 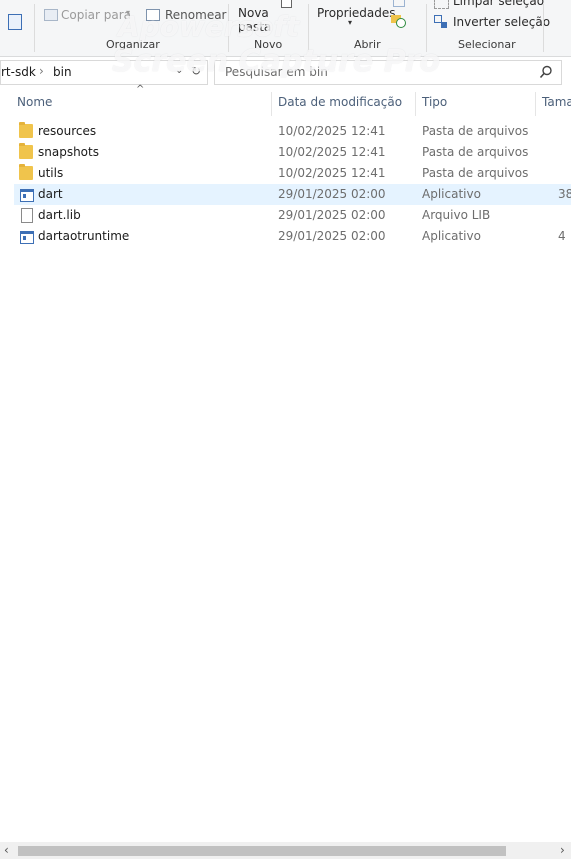 I want to click on column-header-type: Tipo, so click(x=434, y=103).